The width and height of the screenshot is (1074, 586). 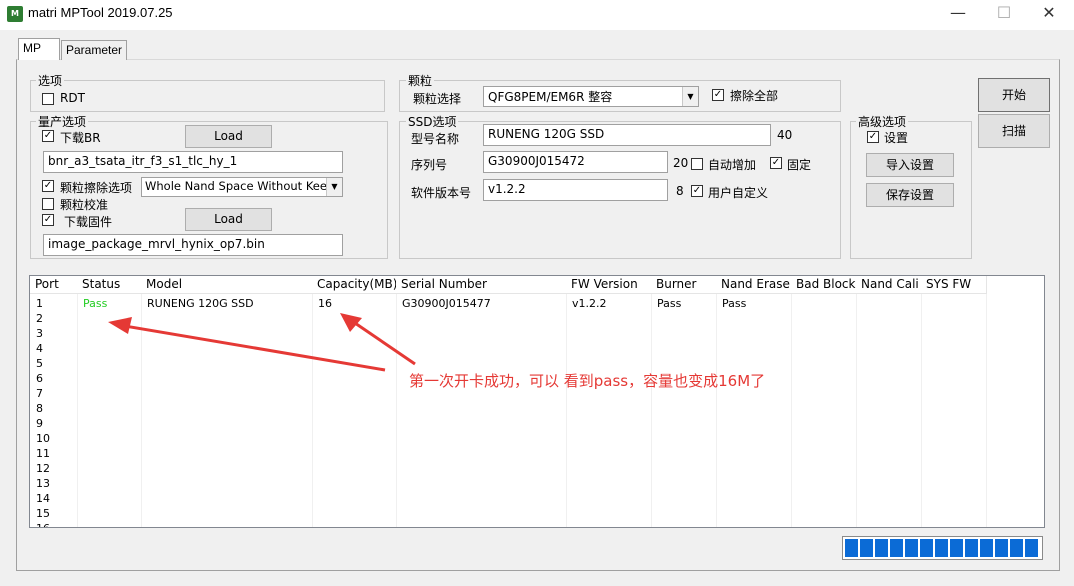 What do you see at coordinates (351, 322) in the screenshot?
I see `arrow-head-capacity` at bounding box center [351, 322].